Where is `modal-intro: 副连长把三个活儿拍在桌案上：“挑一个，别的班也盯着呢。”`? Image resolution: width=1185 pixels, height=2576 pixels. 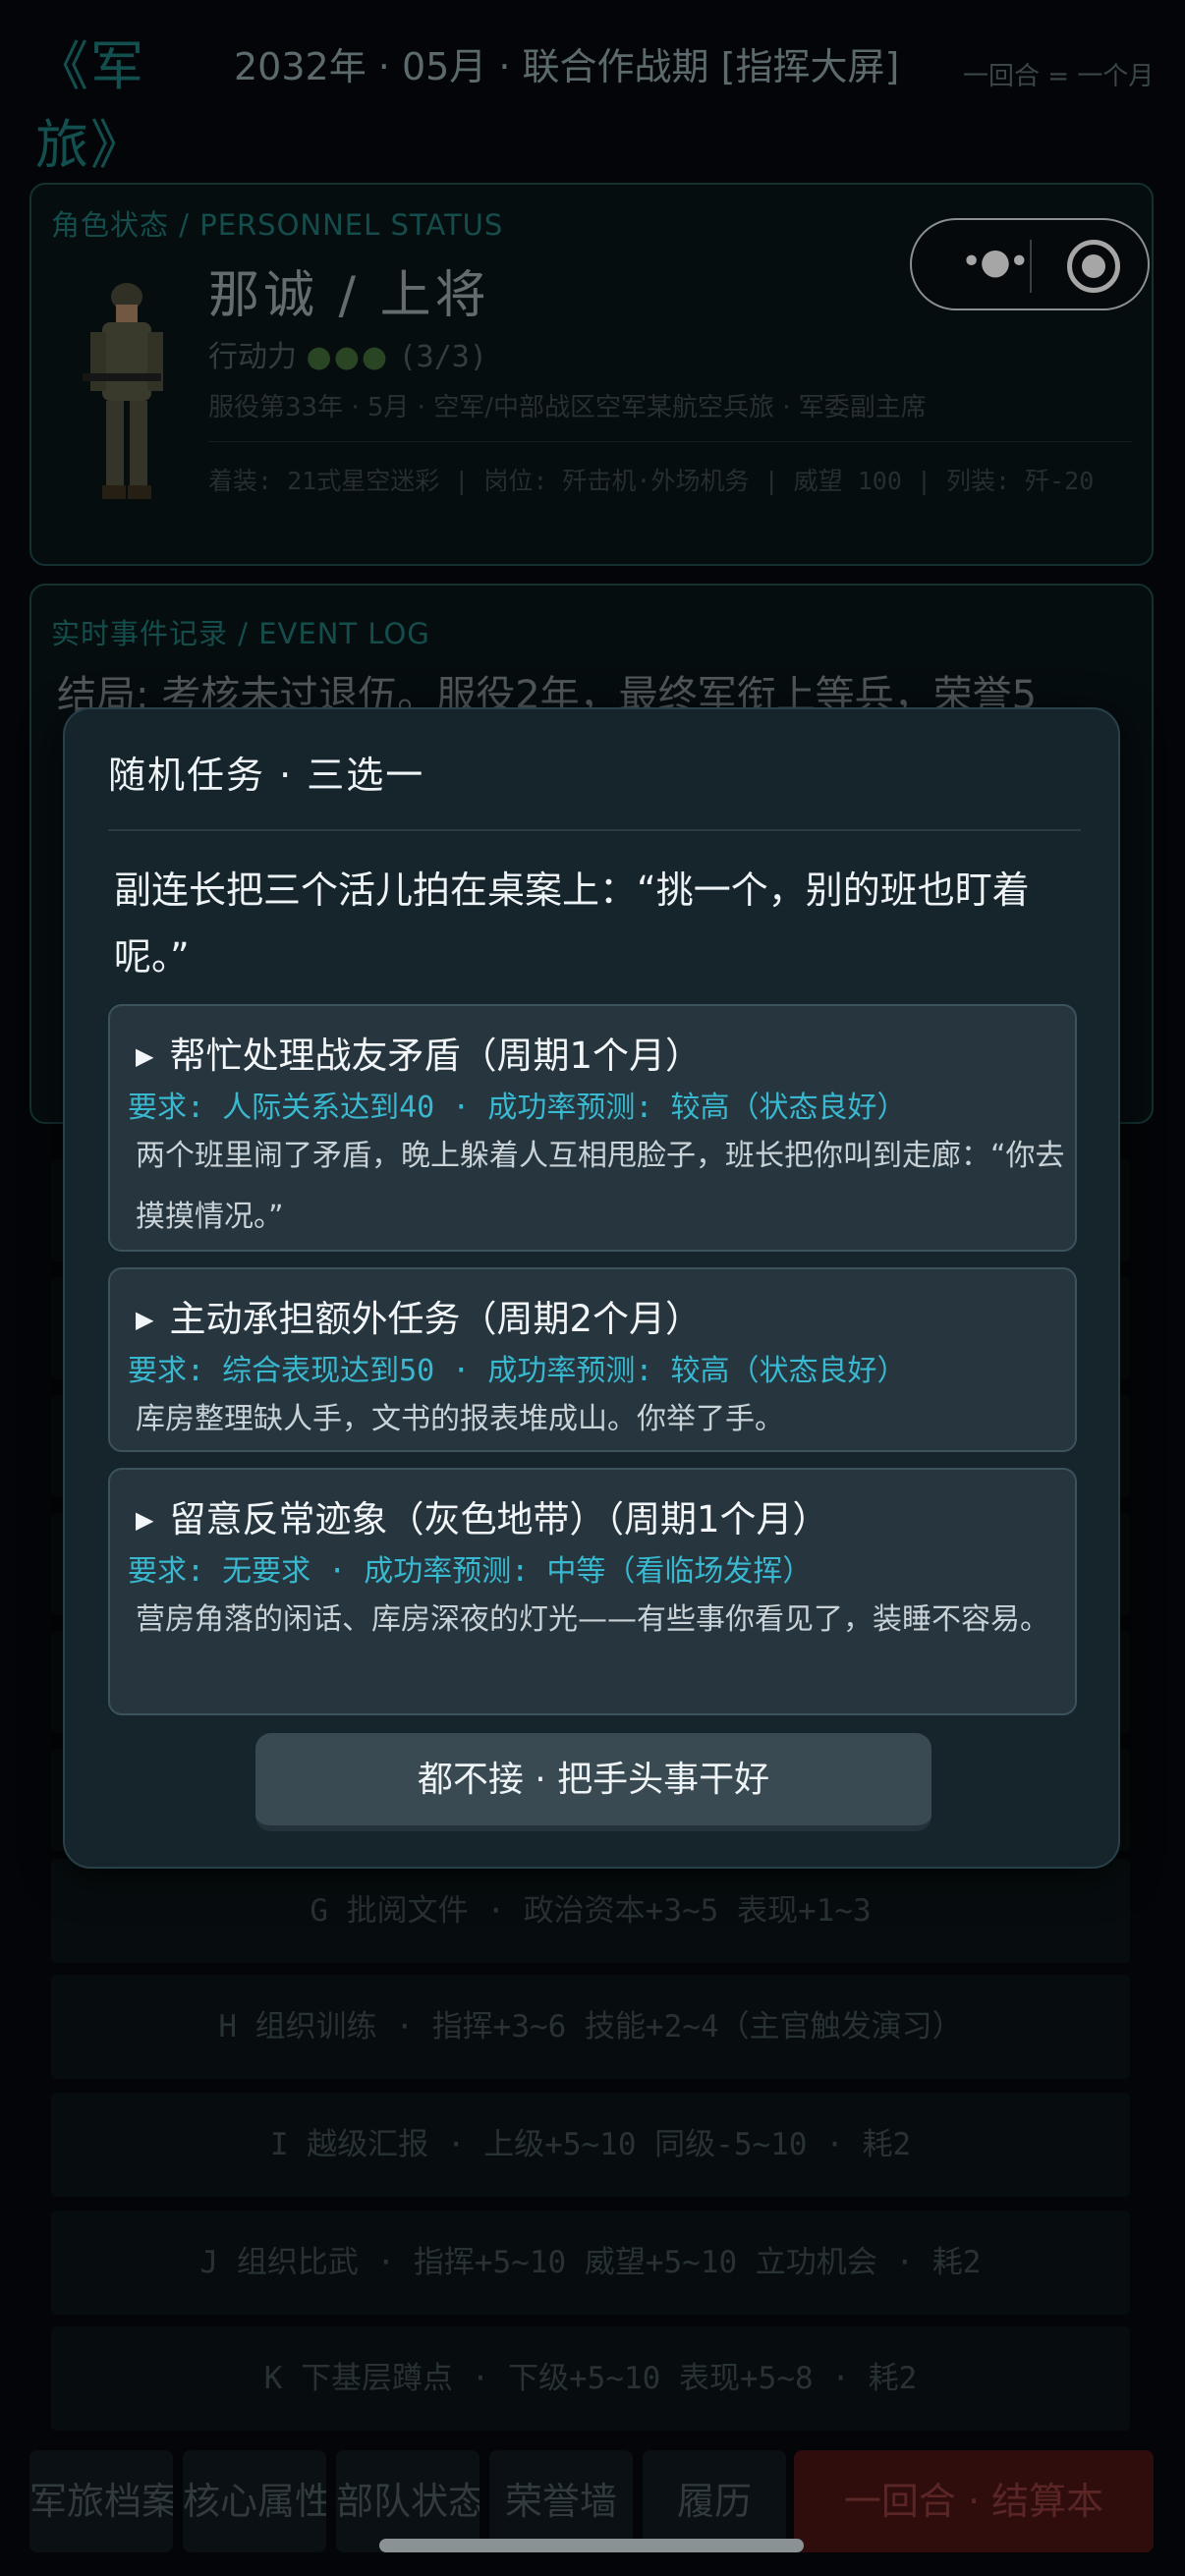 modal-intro: 副连长把三个活儿拍在桌案上：“挑一个，别的班也盯着呢。” is located at coordinates (572, 923).